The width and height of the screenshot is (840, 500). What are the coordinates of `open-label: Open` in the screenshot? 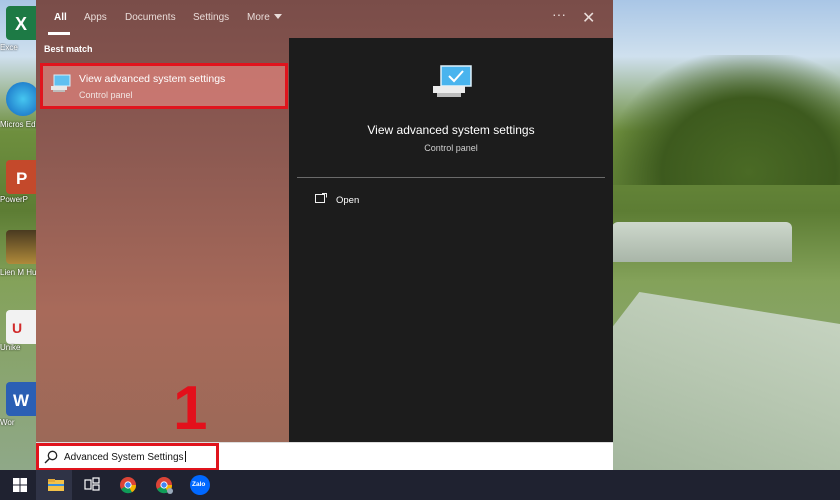 It's located at (348, 200).